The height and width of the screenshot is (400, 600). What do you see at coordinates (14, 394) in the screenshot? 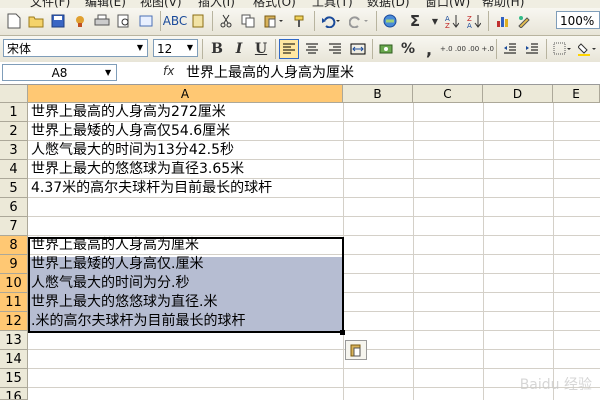
I see `row-header-16: 16` at bounding box center [14, 394].